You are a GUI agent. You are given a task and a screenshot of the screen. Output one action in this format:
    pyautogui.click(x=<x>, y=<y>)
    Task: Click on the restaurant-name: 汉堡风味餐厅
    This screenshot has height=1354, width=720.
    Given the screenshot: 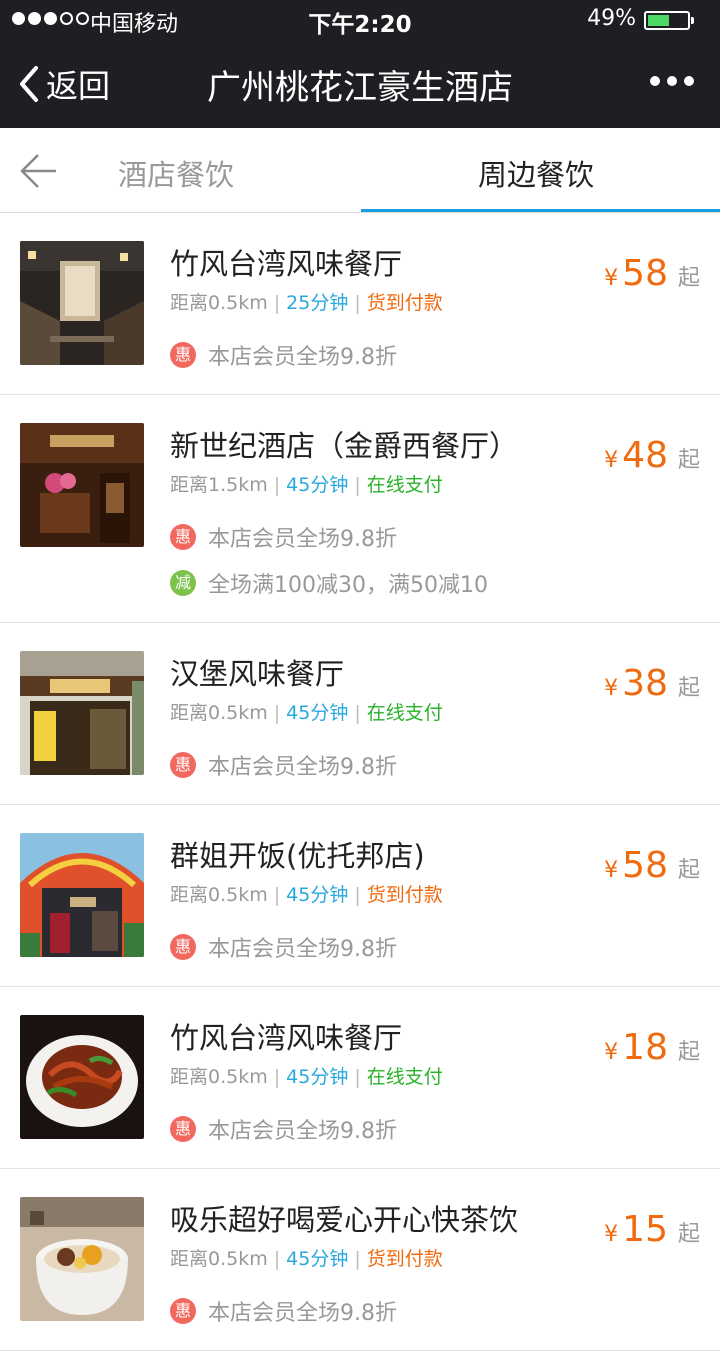 What is the action you would take?
    pyautogui.click(x=257, y=674)
    